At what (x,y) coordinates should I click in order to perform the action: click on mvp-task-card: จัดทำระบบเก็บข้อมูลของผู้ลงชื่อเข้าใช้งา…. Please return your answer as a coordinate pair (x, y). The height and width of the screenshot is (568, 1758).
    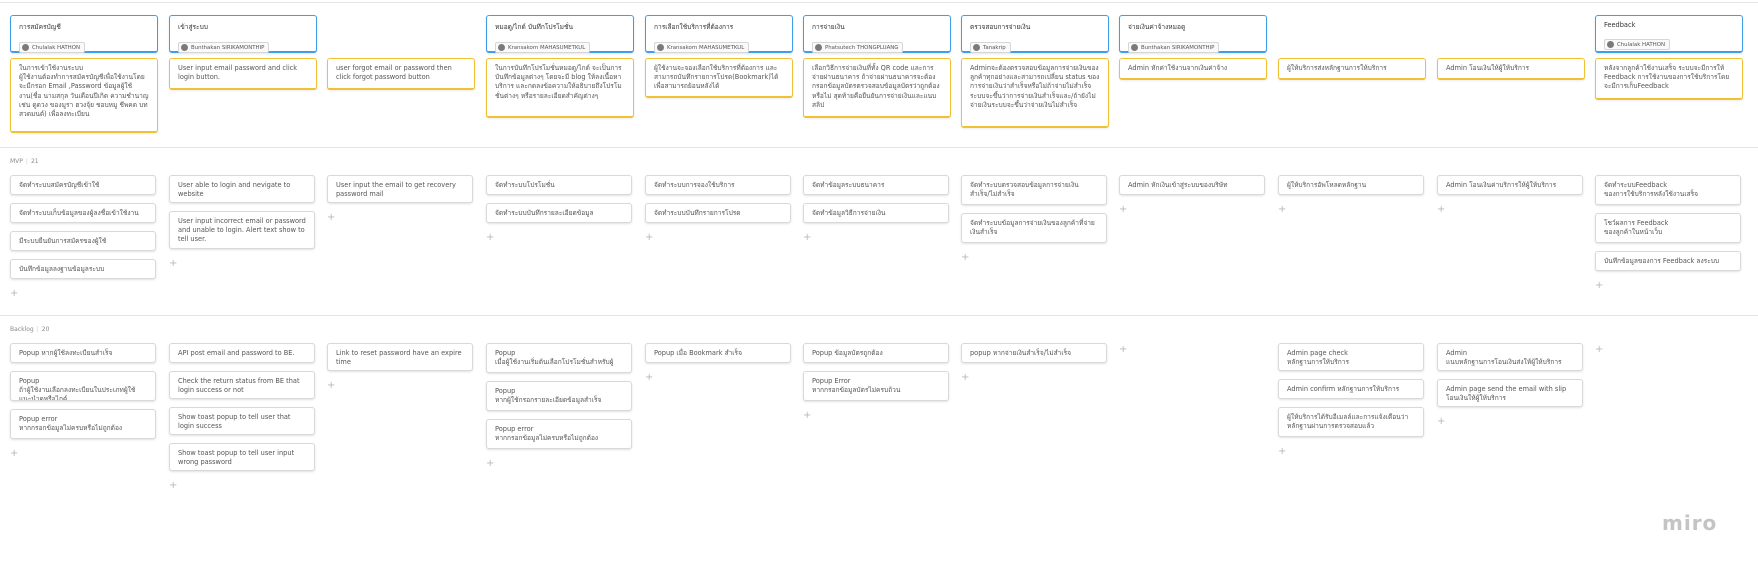
    Looking at the image, I should click on (83, 213).